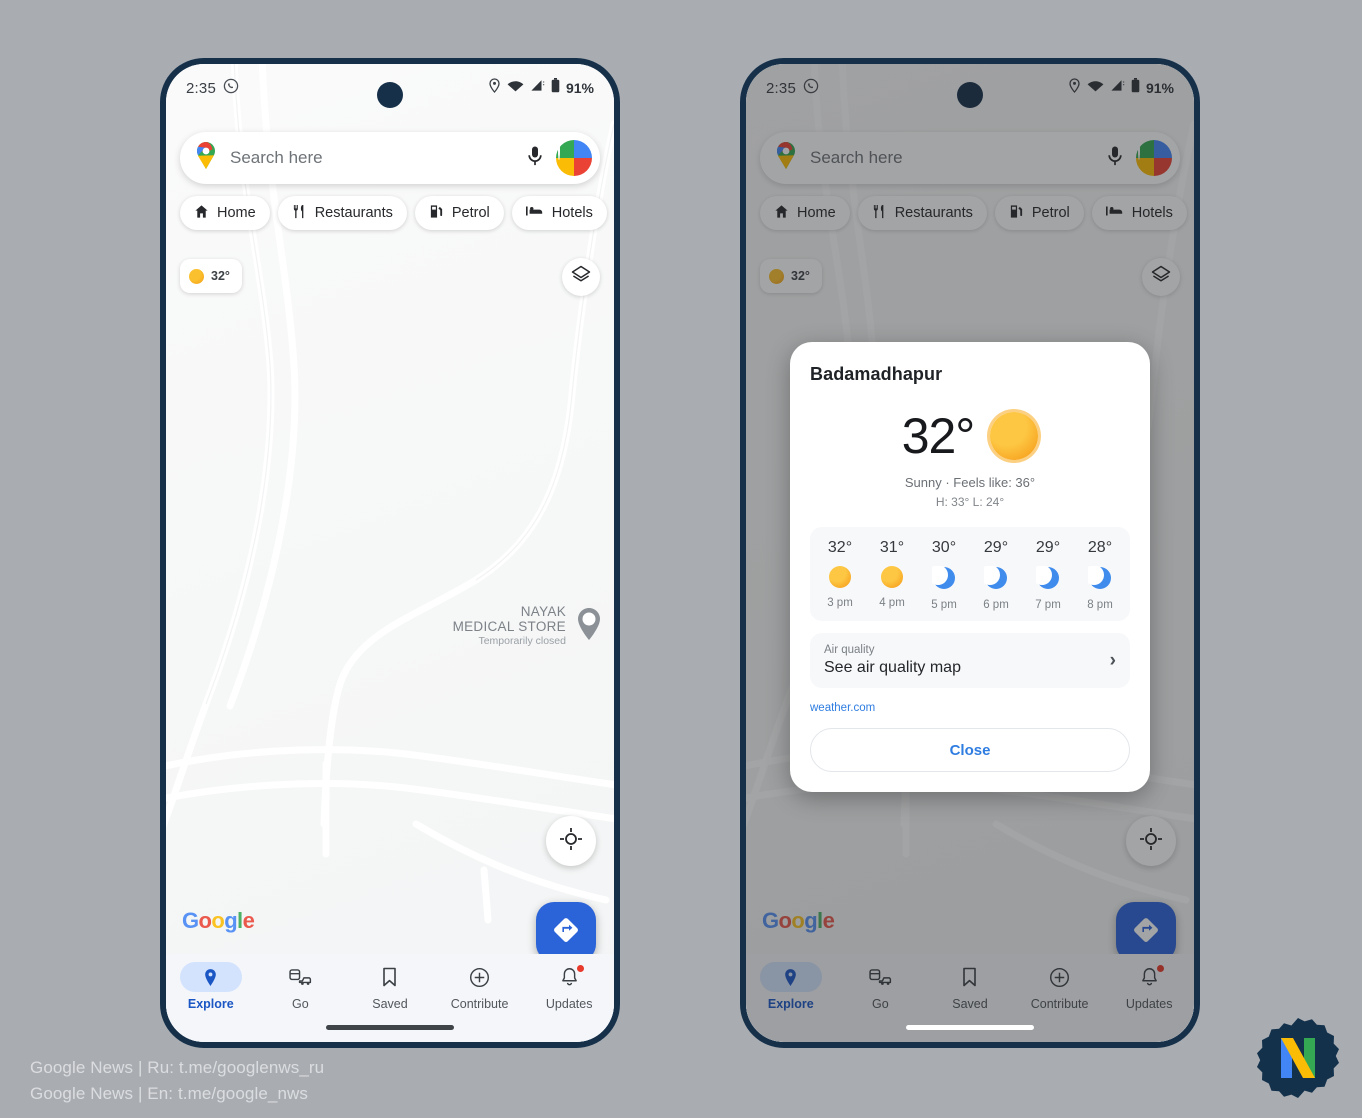 The height and width of the screenshot is (1118, 1362). What do you see at coordinates (534, 213) in the screenshot?
I see `hotel-bed-icon` at bounding box center [534, 213].